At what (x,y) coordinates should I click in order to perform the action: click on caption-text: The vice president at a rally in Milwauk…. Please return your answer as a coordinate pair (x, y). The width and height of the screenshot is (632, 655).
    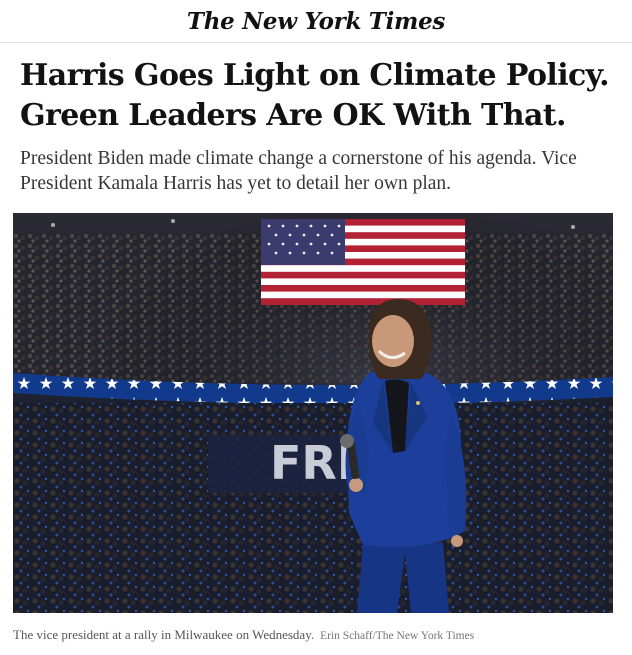
    Looking at the image, I should click on (164, 634).